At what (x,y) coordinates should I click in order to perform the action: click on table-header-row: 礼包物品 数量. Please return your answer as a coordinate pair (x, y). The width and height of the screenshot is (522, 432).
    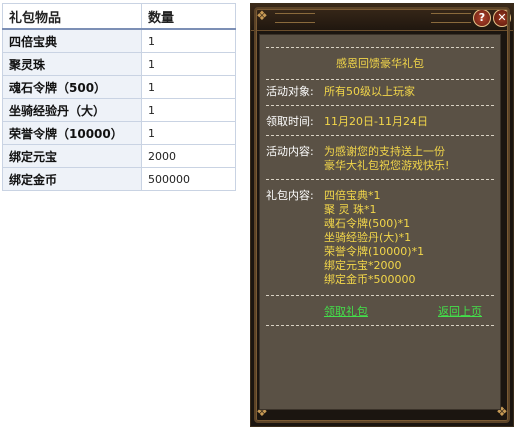
    Looking at the image, I should click on (119, 16).